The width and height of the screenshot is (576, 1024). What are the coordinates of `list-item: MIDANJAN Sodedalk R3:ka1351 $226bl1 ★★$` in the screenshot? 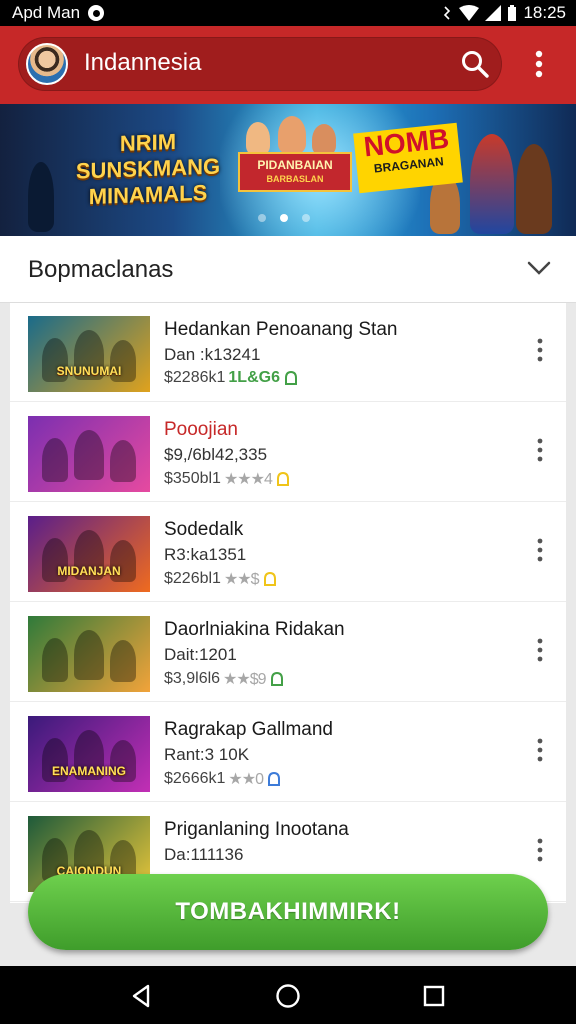 It's located at (288, 552).